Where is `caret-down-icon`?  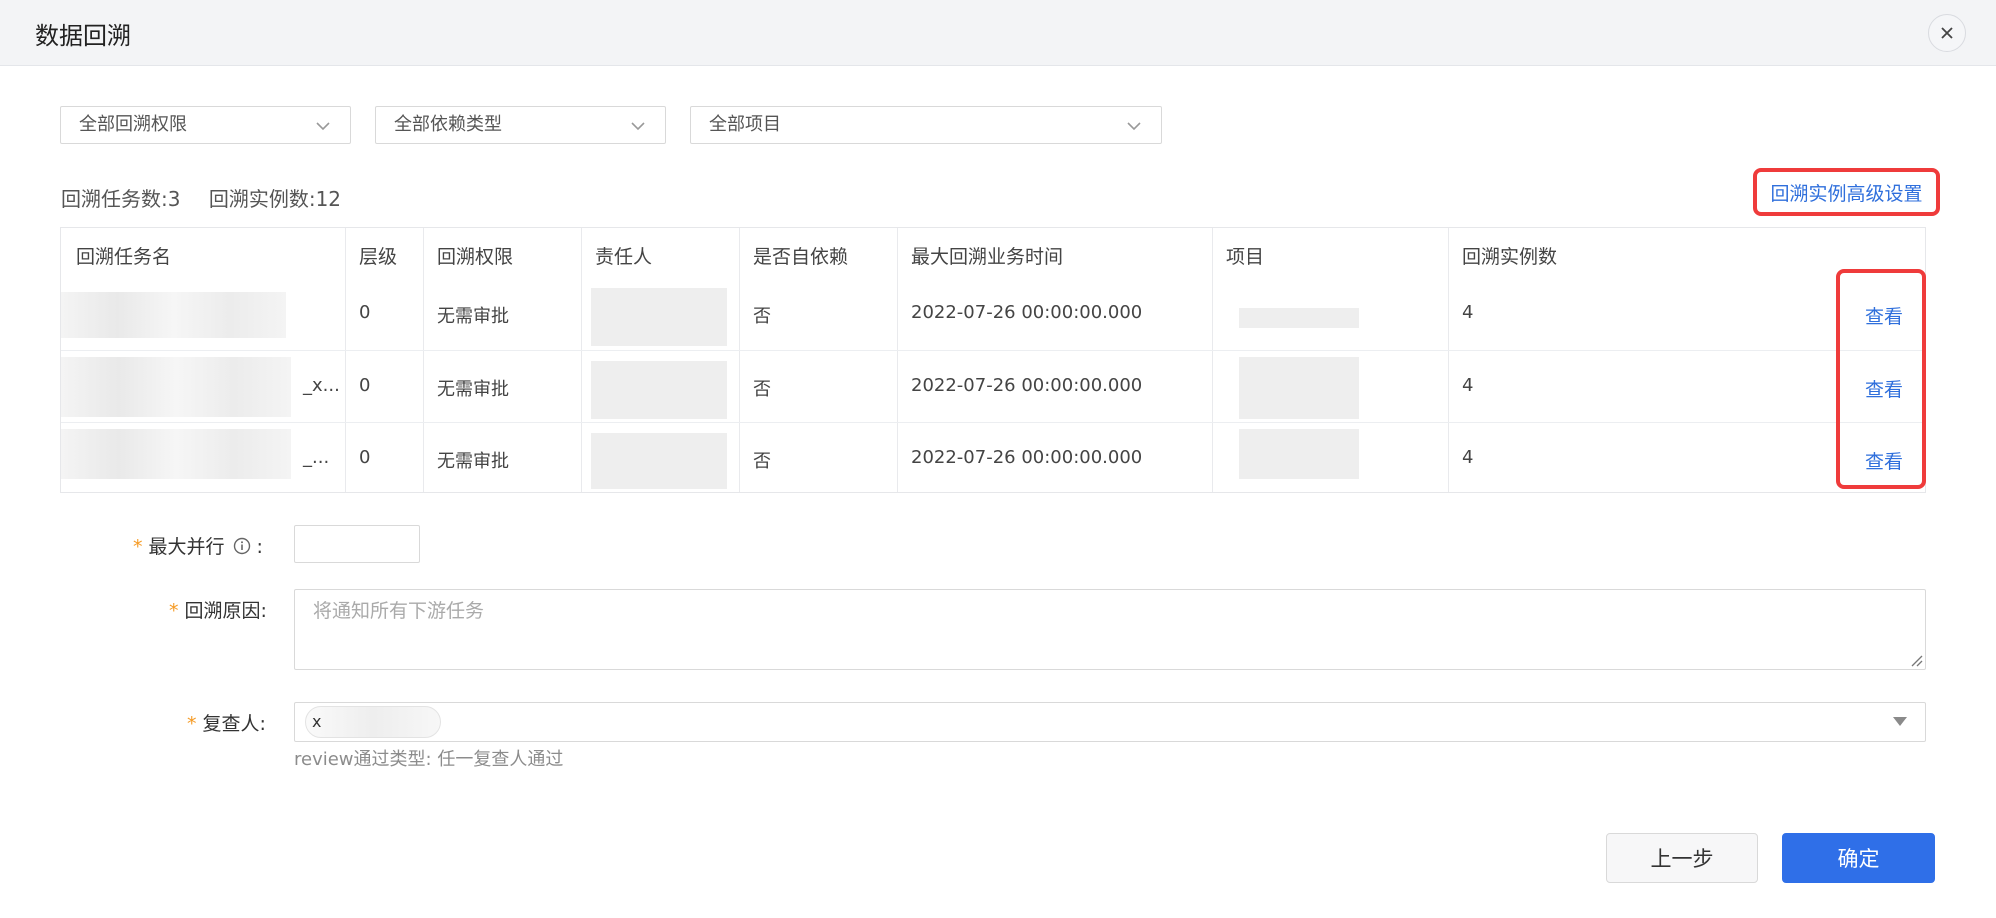 caret-down-icon is located at coordinates (1900, 721).